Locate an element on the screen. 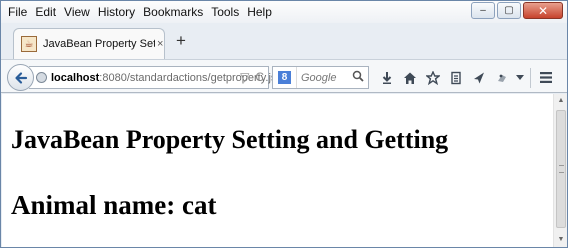 This screenshot has height=248, width=568. animal-name-heading: Animal name: cat is located at coordinates (114, 205).